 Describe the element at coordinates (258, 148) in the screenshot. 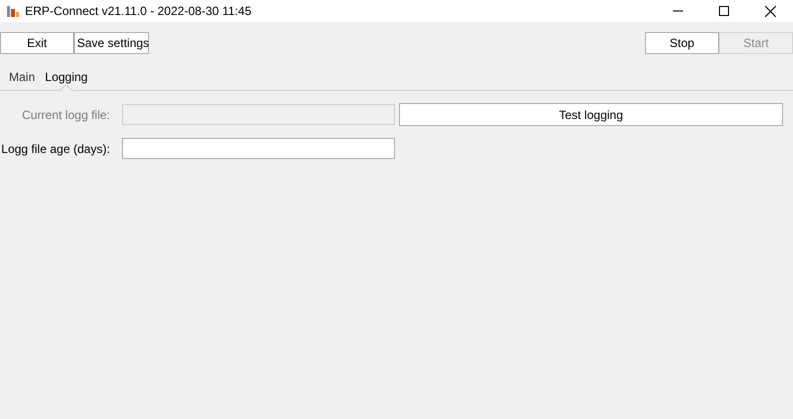

I see `input-field` at that location.